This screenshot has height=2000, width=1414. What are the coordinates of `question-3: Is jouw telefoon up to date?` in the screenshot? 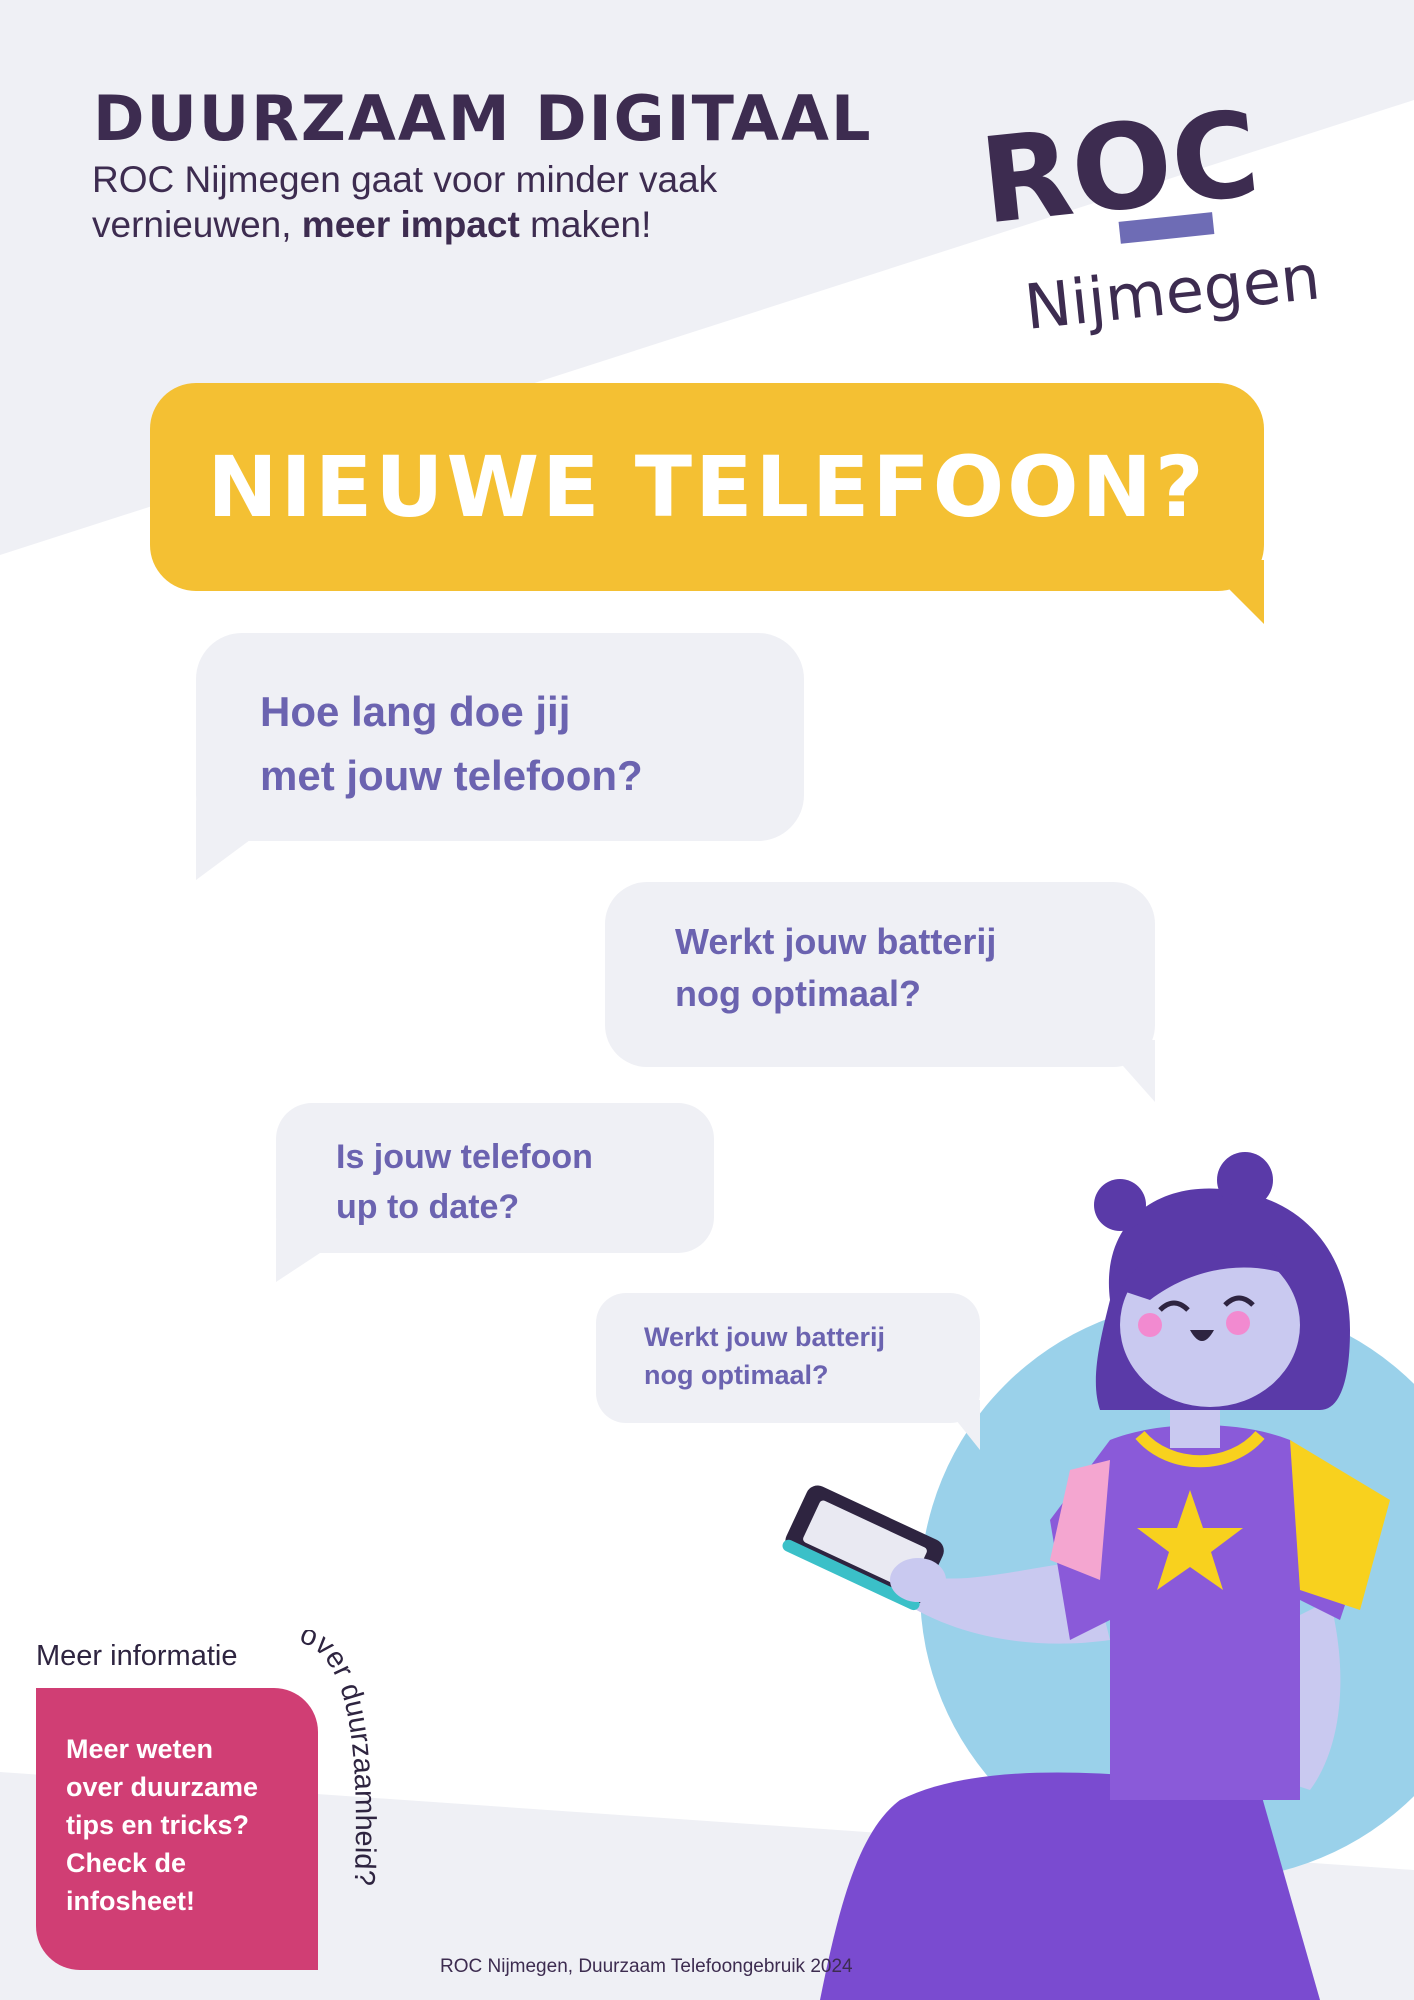 It's located at (526, 1182).